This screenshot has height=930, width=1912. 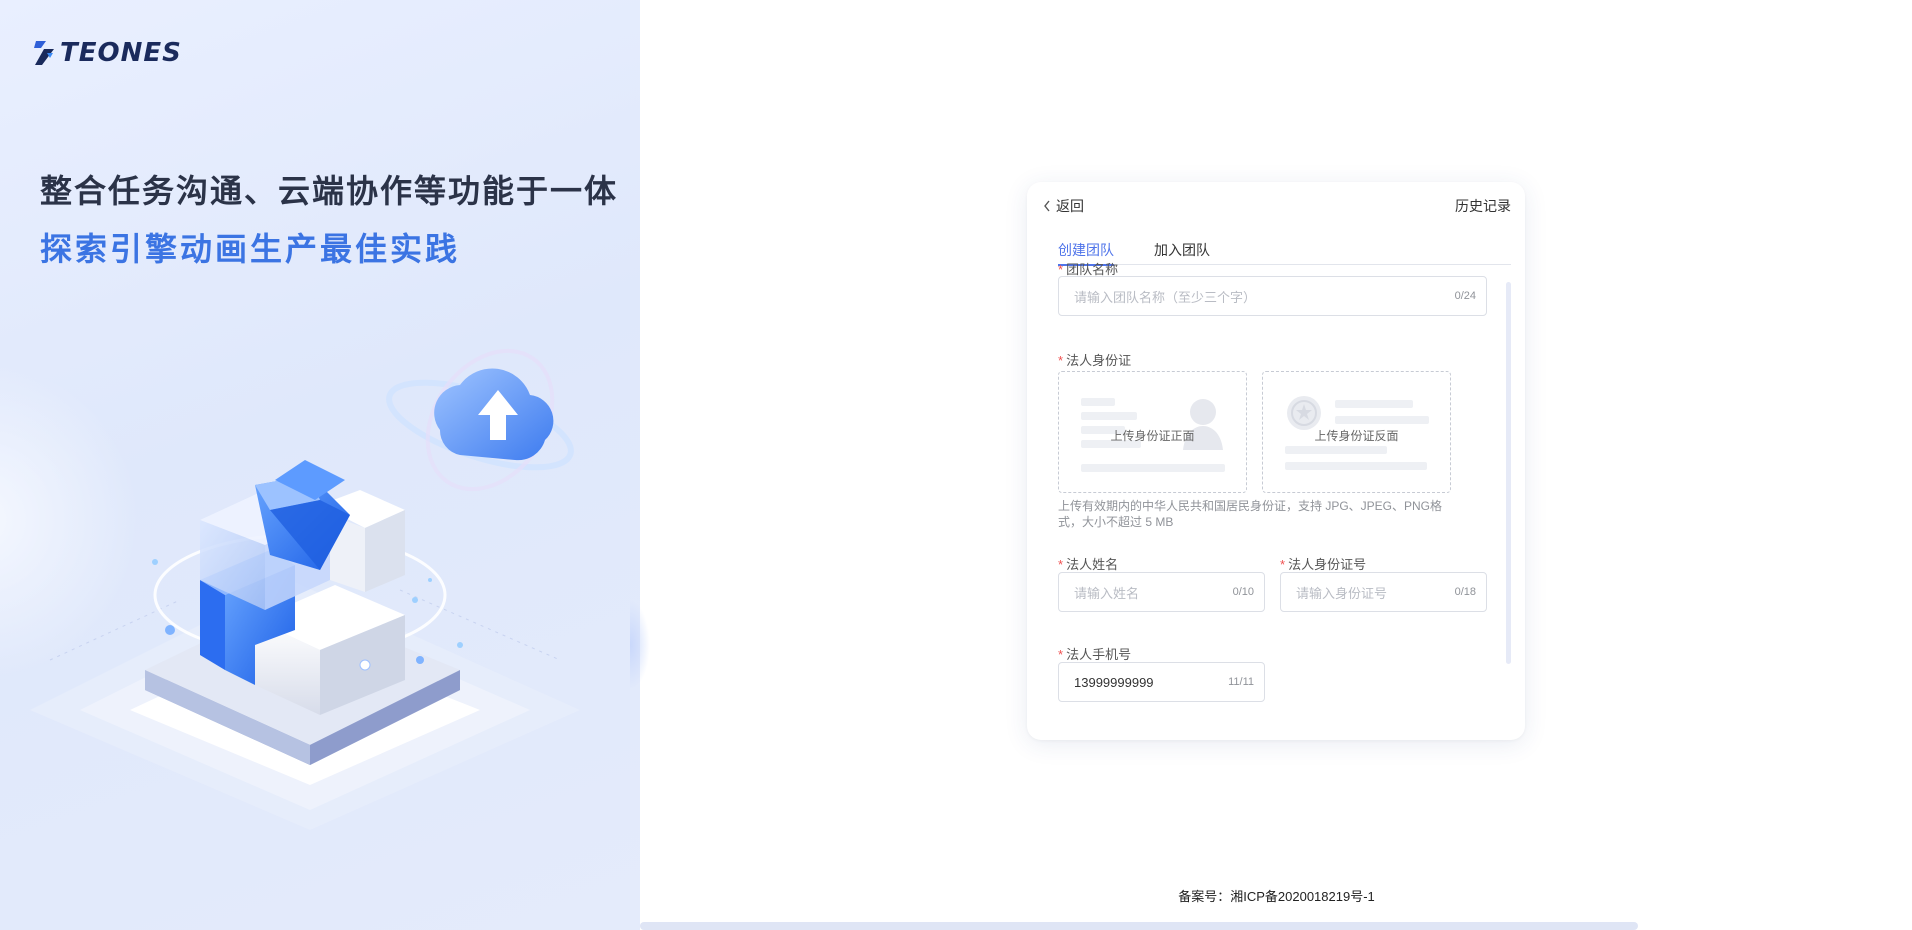 I want to click on legal-phone-label: * 法人手机号, so click(x=1095, y=654).